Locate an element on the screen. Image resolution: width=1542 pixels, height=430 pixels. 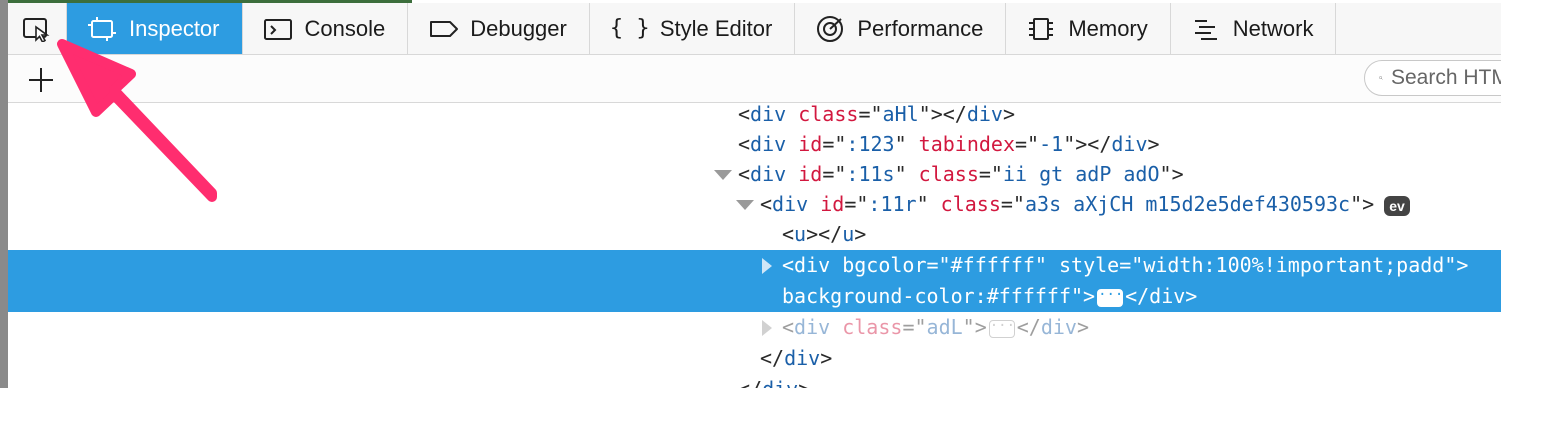
add-node-button is located at coordinates (41, 80).